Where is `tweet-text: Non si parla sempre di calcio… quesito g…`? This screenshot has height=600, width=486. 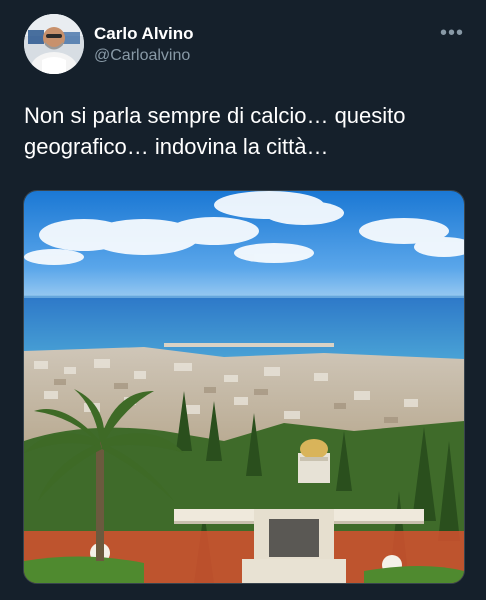 tweet-text: Non si parla sempre di calcio… quesito g… is located at coordinates (215, 131).